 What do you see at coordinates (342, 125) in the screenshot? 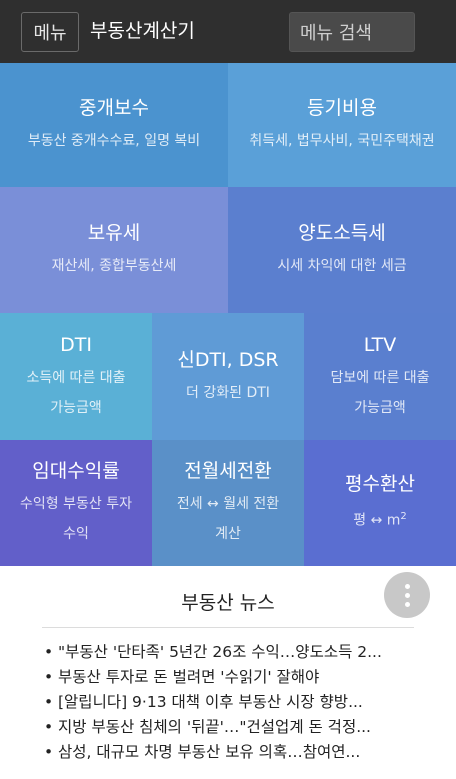
I see `tile-registration-cost: 등기비용 취득세, 법무사비, 국민주택채권` at bounding box center [342, 125].